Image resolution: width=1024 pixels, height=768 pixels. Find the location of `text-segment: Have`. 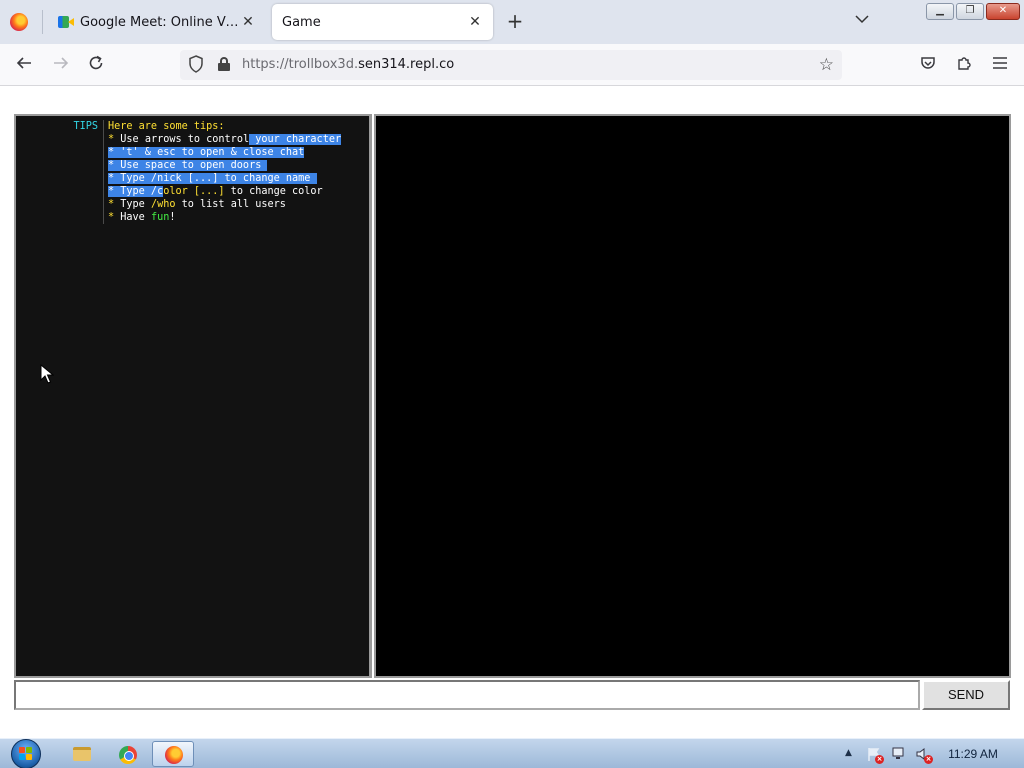

text-segment: Have is located at coordinates (135, 217).